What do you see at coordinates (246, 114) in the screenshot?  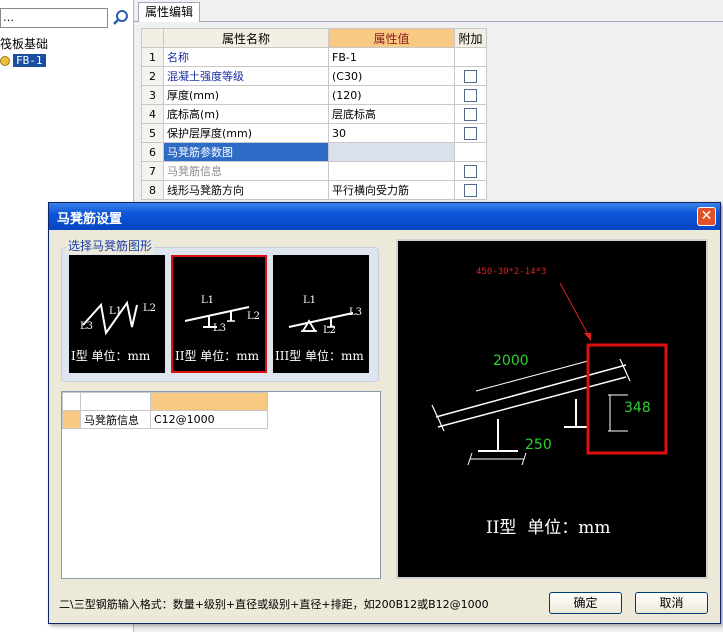 I see `property-name: 底标高(m)` at bounding box center [246, 114].